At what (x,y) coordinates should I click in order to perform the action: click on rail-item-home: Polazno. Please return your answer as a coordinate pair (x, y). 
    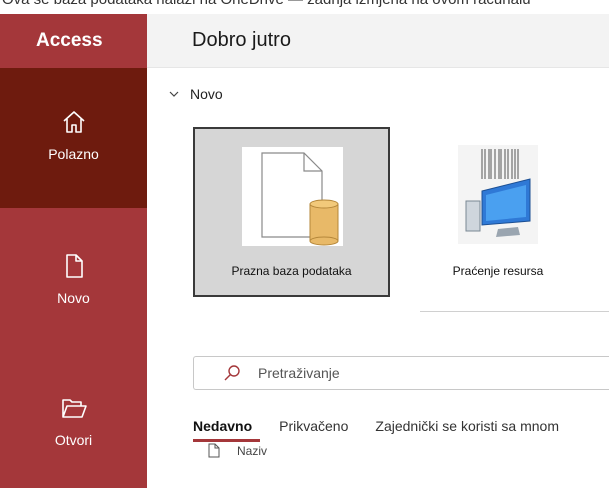
    Looking at the image, I should click on (73, 138).